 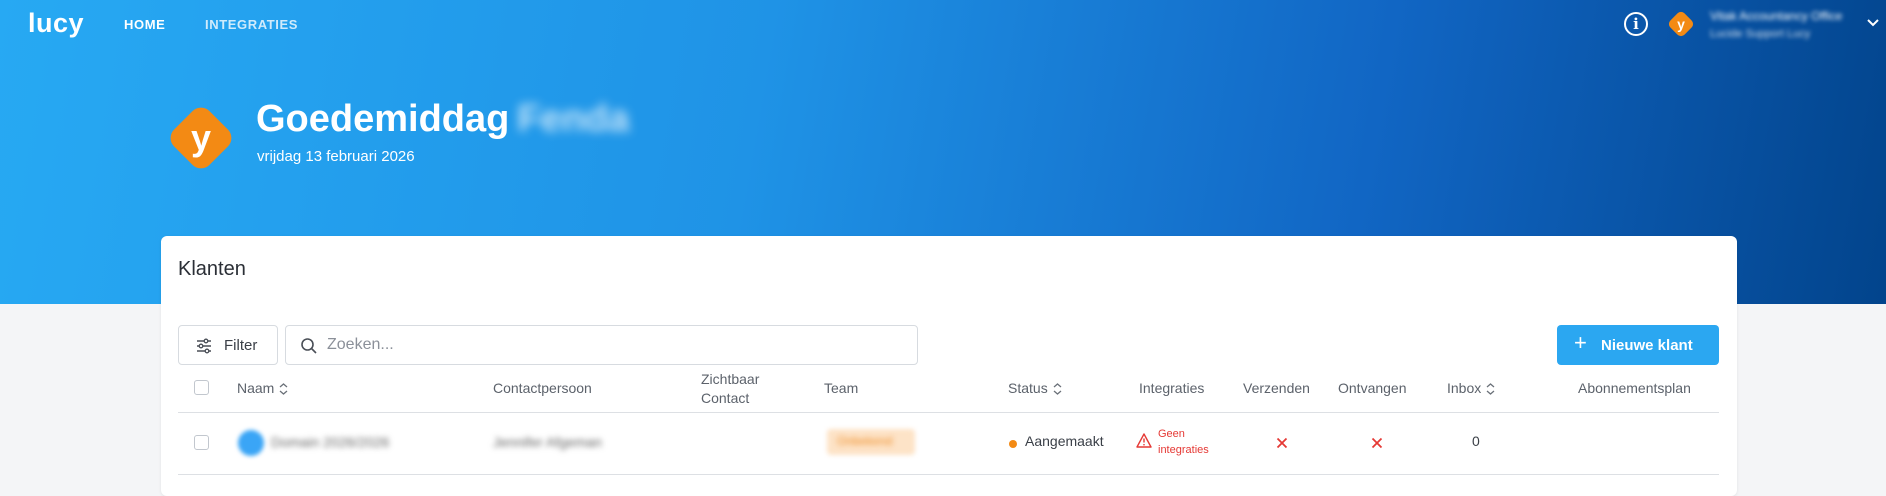 I want to click on search-box, so click(x=601, y=345).